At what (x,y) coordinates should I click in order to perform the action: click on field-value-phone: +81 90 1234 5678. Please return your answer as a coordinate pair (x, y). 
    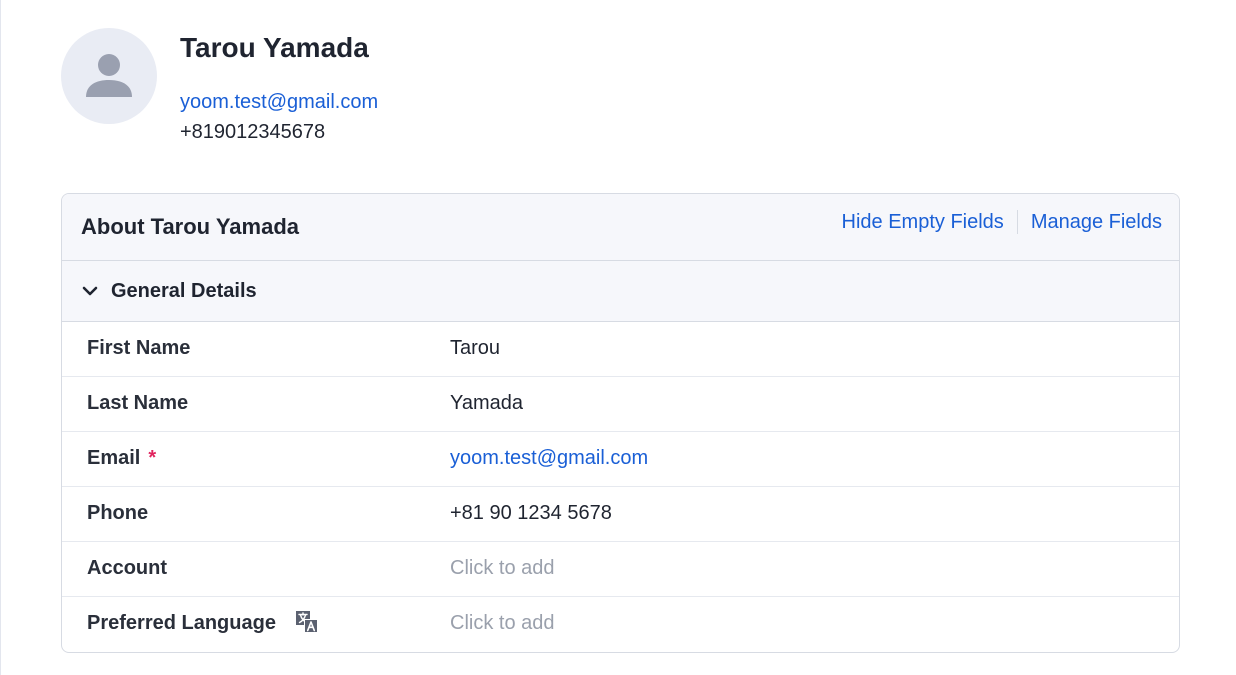
    Looking at the image, I should click on (531, 513).